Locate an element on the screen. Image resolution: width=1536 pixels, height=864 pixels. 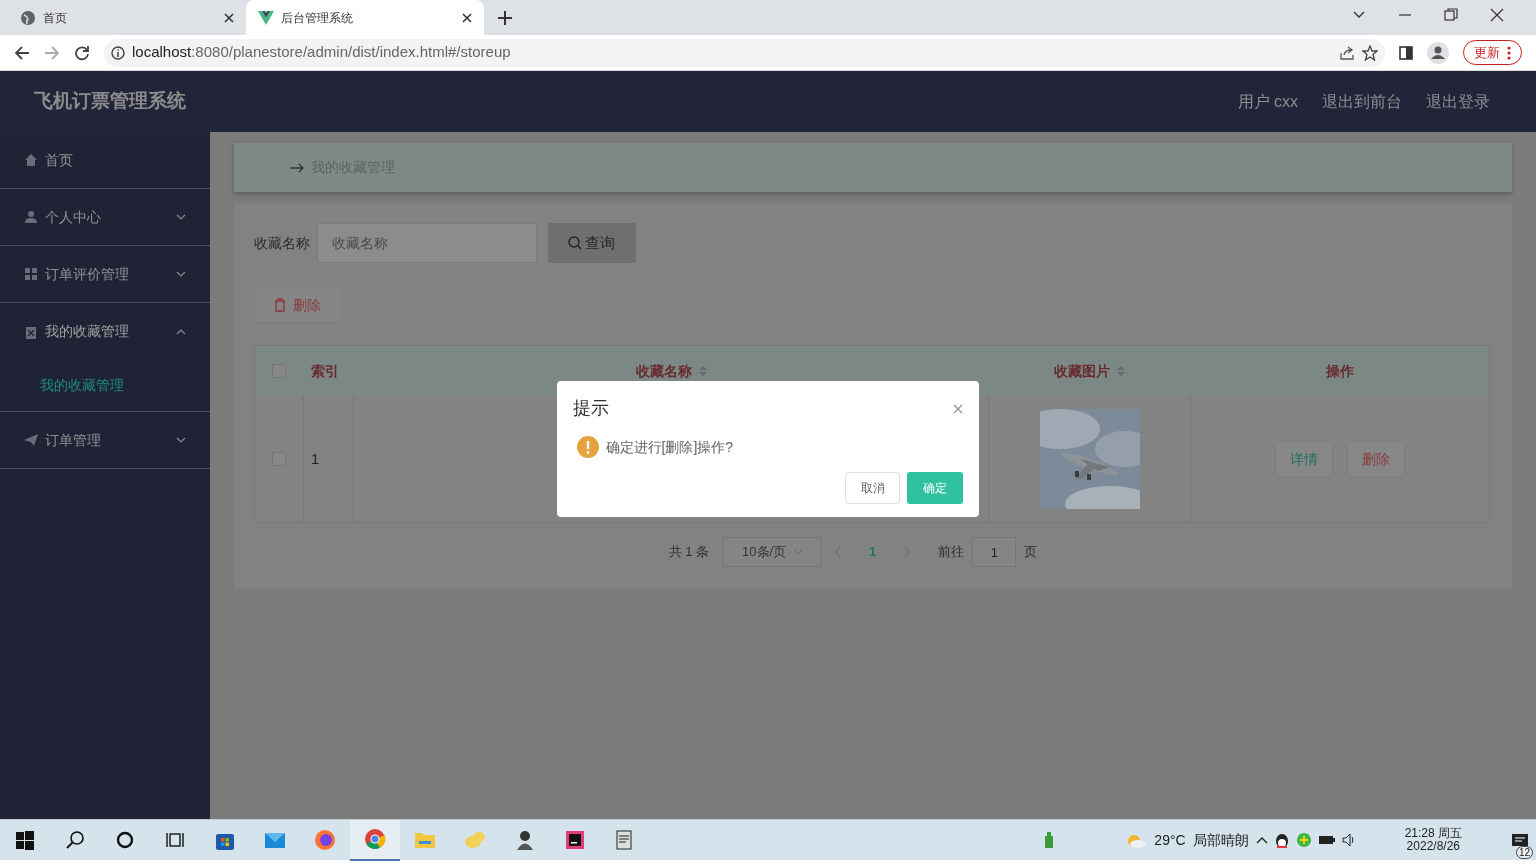
page-size-select: 10条/页 is located at coordinates (772, 552).